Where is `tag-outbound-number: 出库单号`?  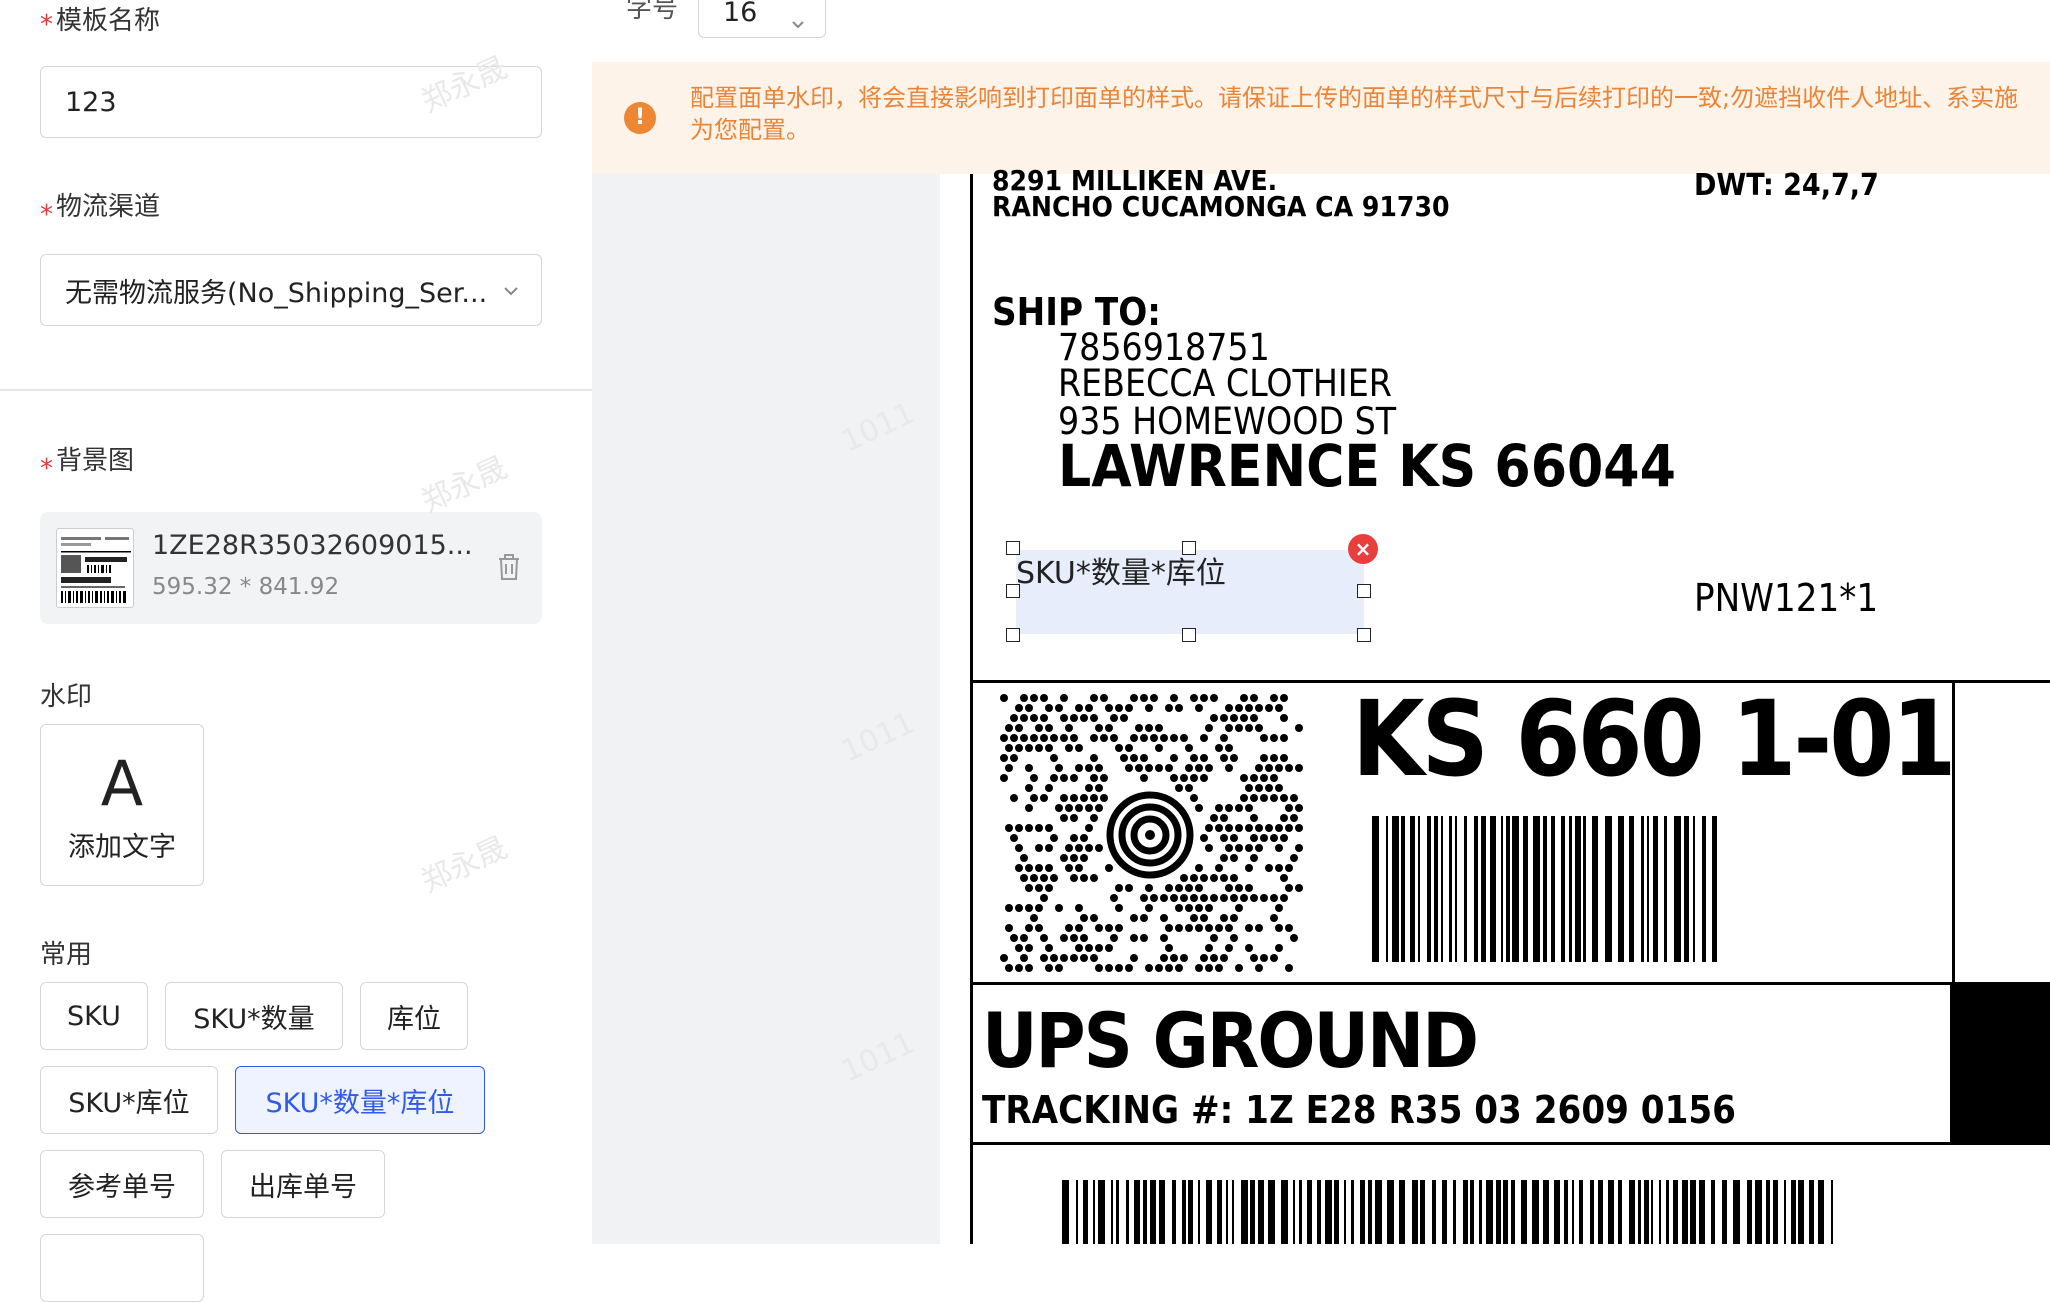 tag-outbound-number: 出库单号 is located at coordinates (303, 1184).